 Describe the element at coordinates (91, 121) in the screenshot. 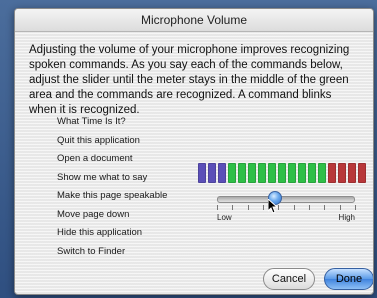

I see `command-item: What Time Is It?` at that location.